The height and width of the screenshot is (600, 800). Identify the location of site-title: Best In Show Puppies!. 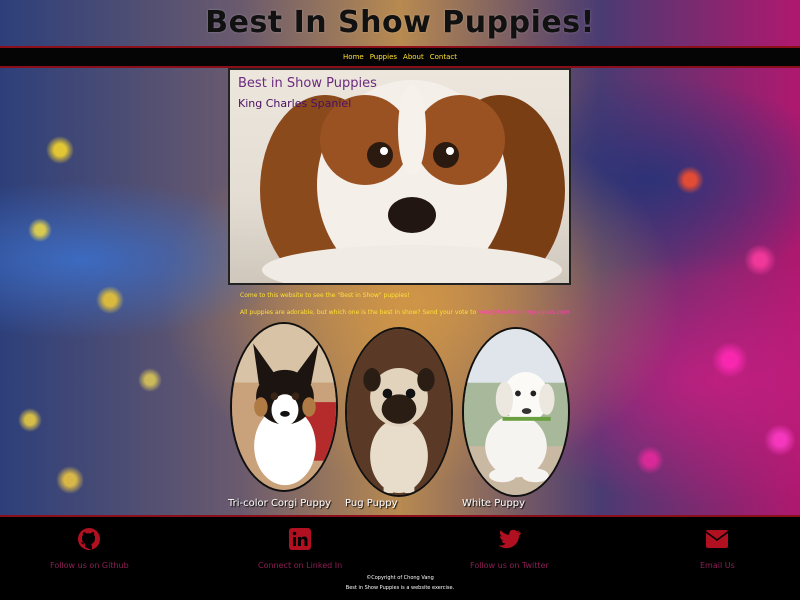
(400, 22).